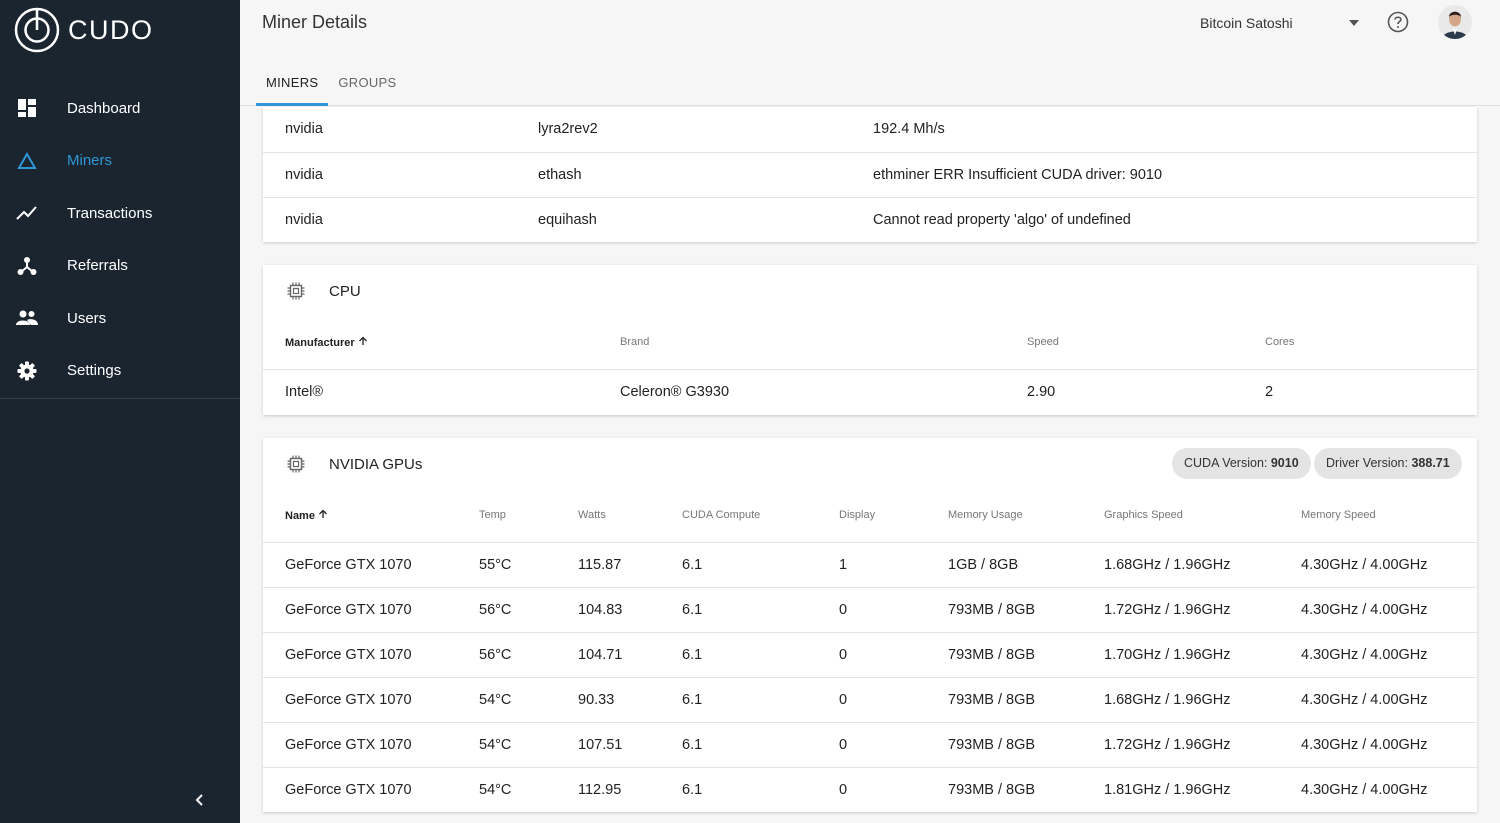 Image resolution: width=1500 pixels, height=823 pixels. What do you see at coordinates (721, 515) in the screenshot?
I see `column-header-cuda-compute: CUDA Compute` at bounding box center [721, 515].